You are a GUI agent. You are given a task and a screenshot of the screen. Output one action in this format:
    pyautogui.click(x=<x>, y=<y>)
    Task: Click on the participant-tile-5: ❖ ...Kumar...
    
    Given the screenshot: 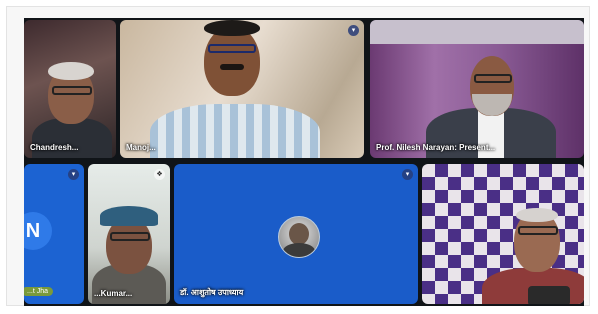 What is the action you would take?
    pyautogui.click(x=129, y=234)
    